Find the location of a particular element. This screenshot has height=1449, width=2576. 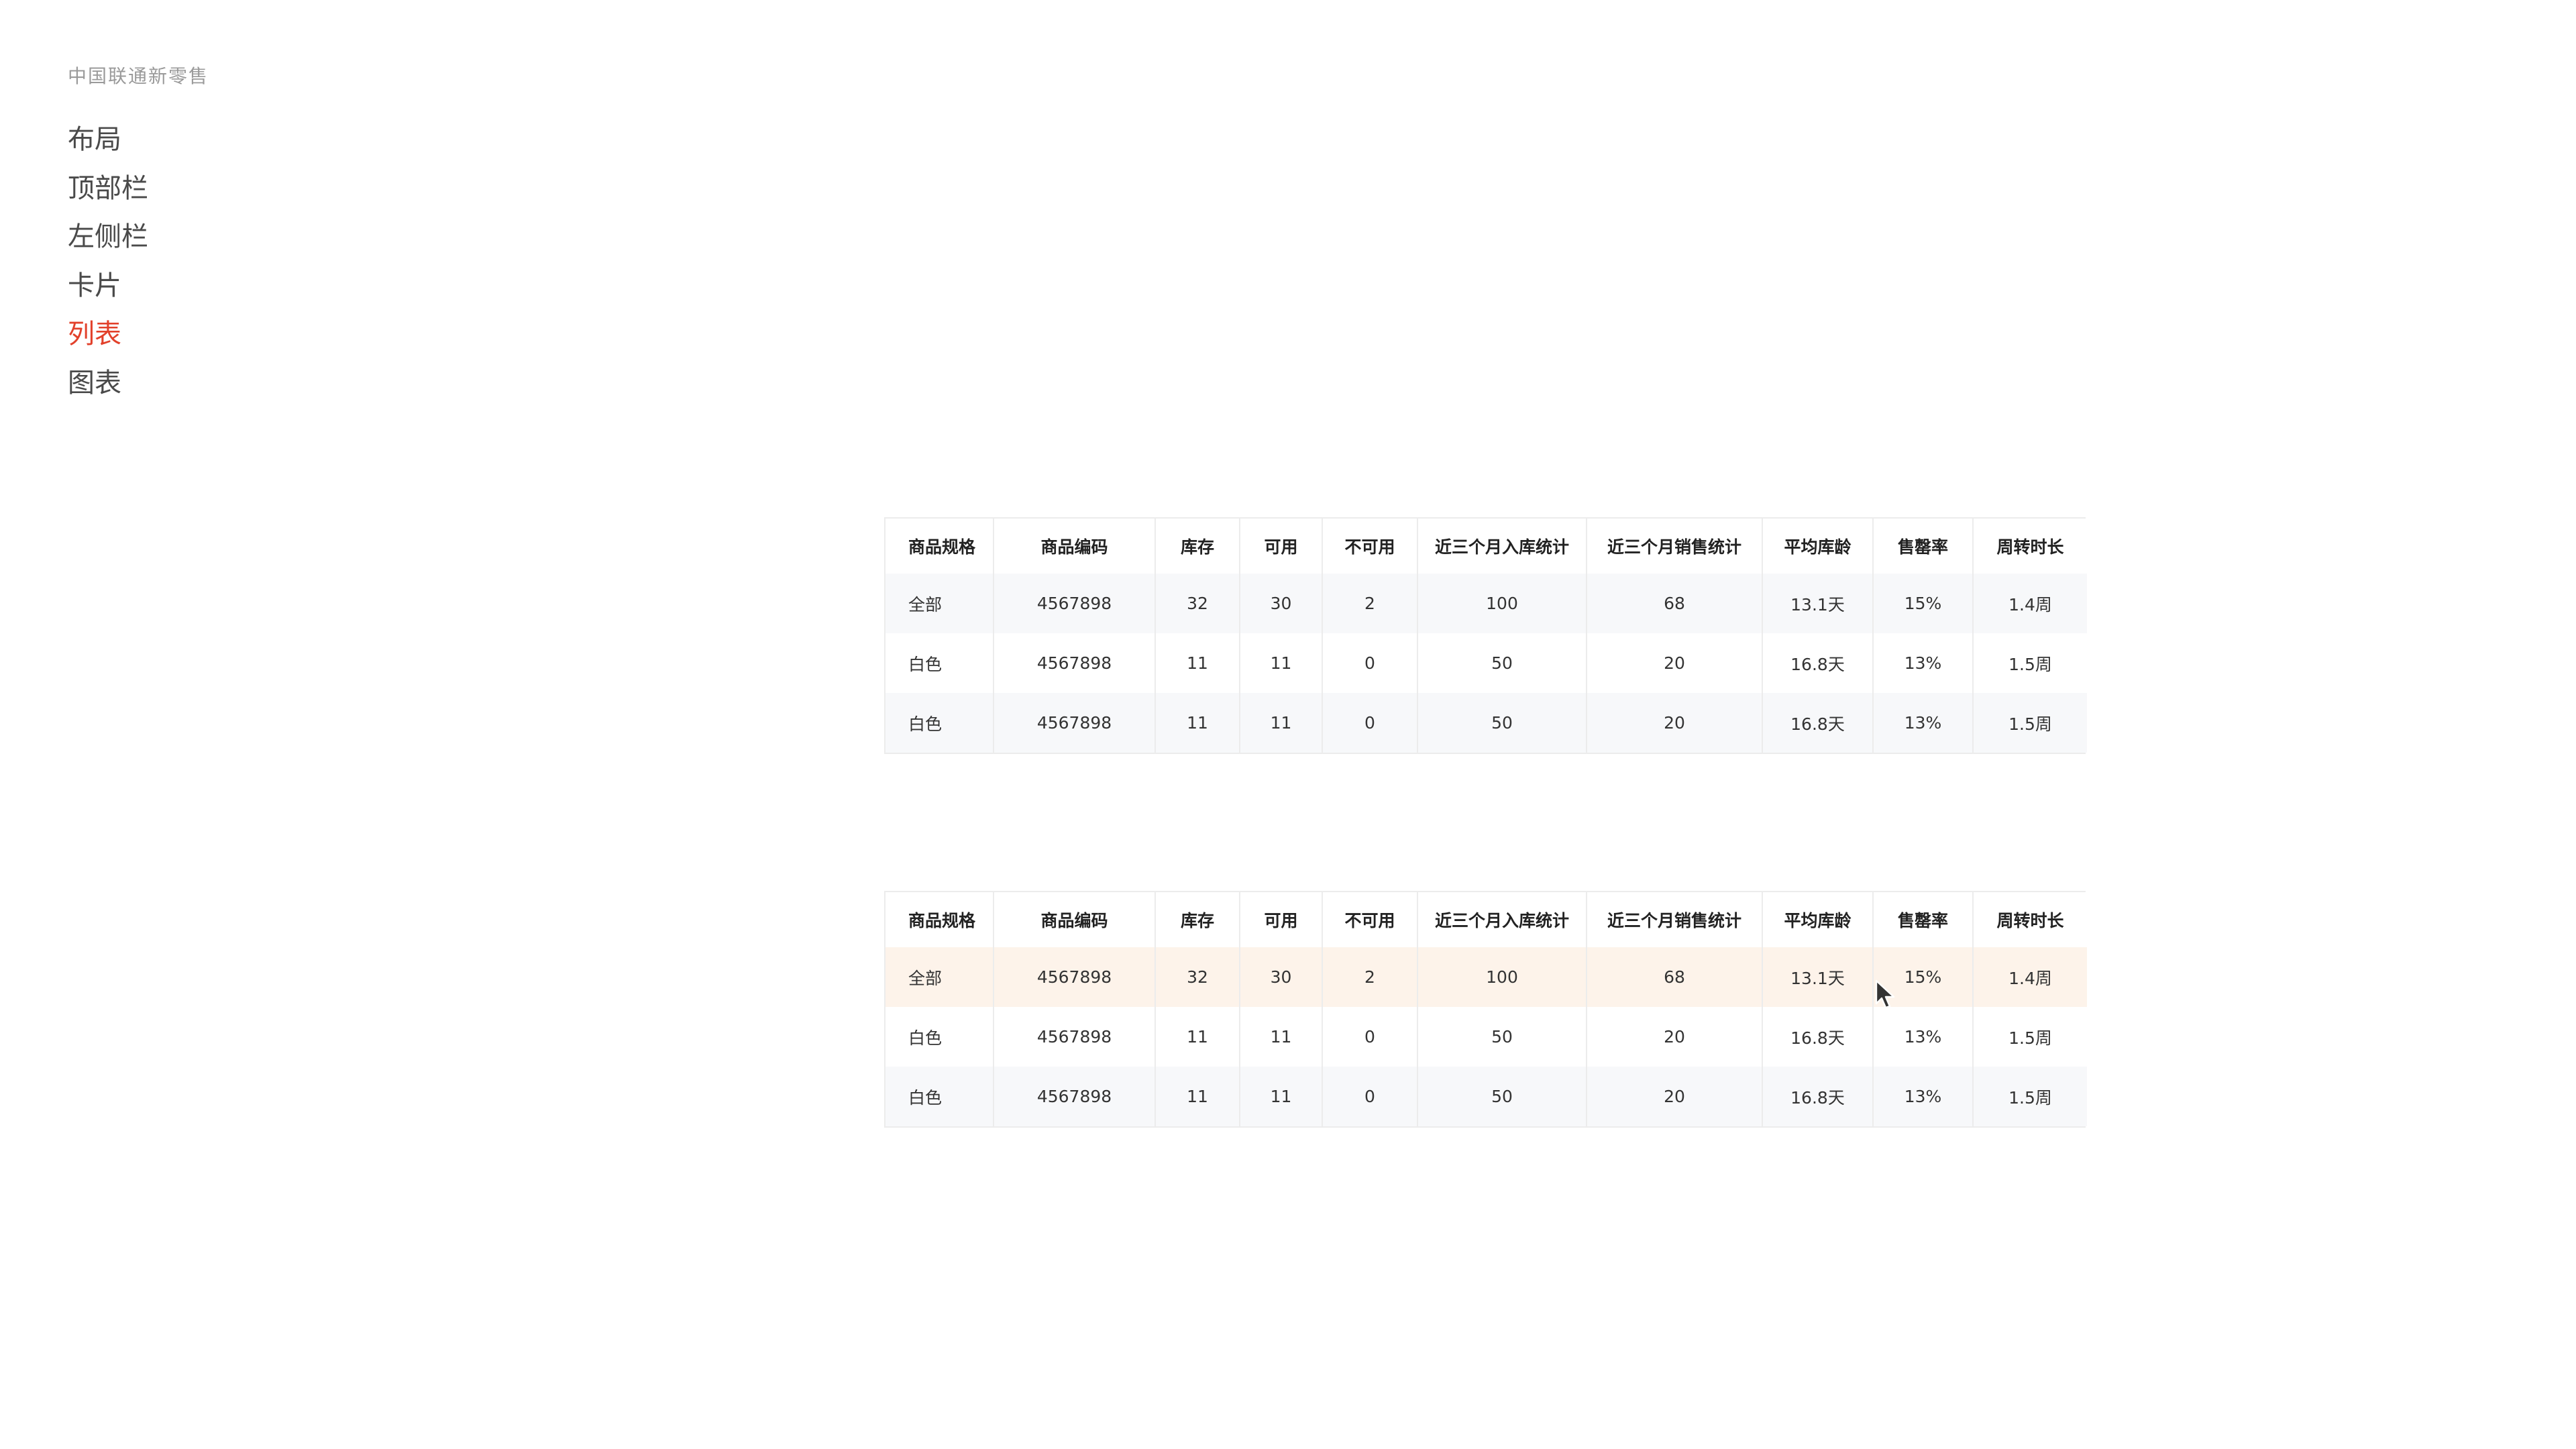

table-row-hovered: 全部 4567898 32 30 2 100 68 13.1天 15% 1.4周 is located at coordinates (1486, 977).